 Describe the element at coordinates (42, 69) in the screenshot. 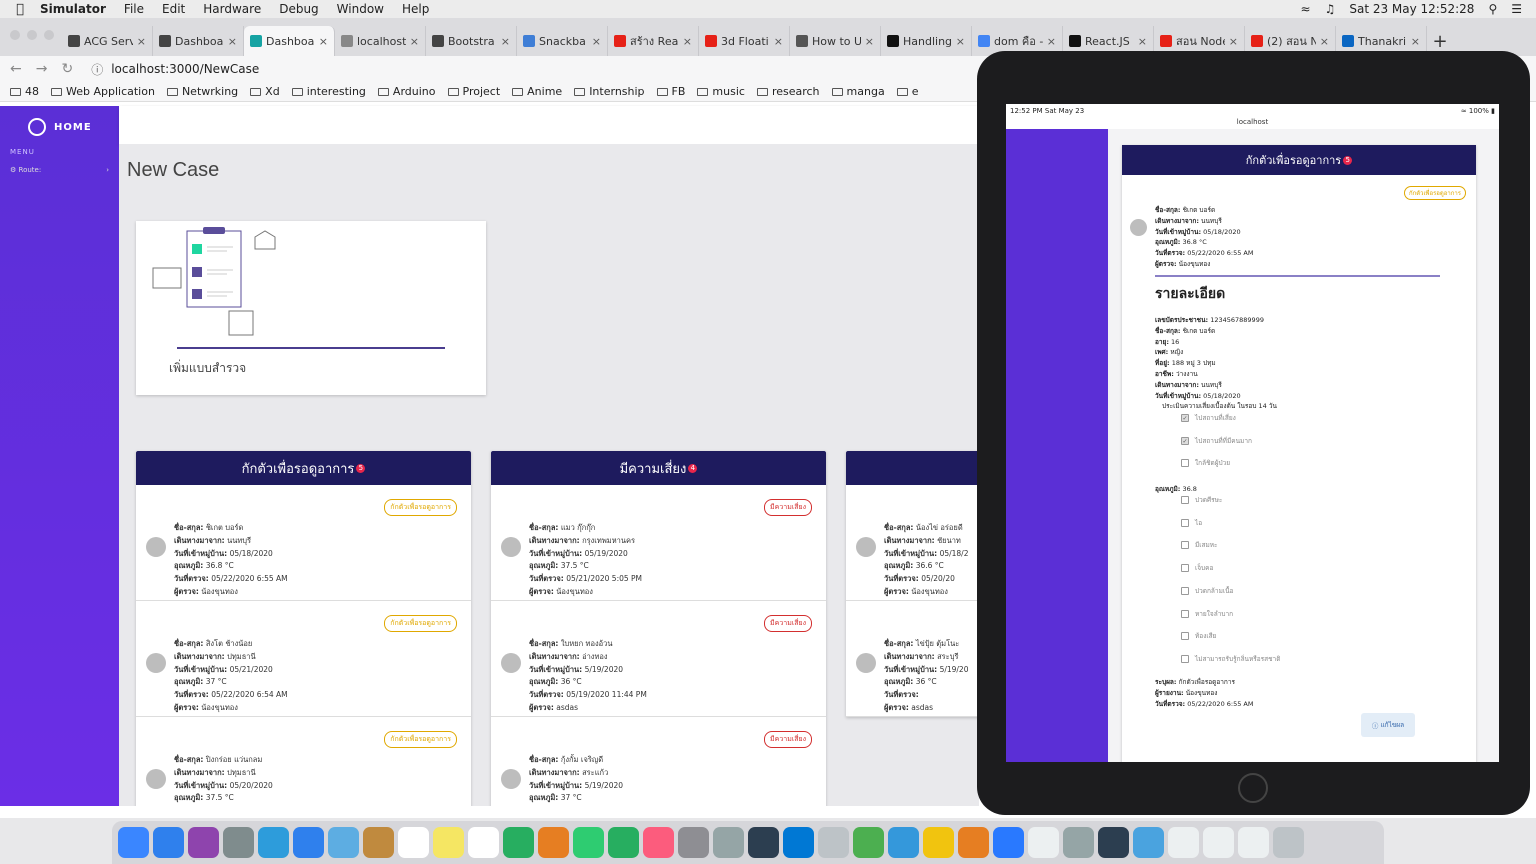

I see `forward-arrow-icon: →` at that location.